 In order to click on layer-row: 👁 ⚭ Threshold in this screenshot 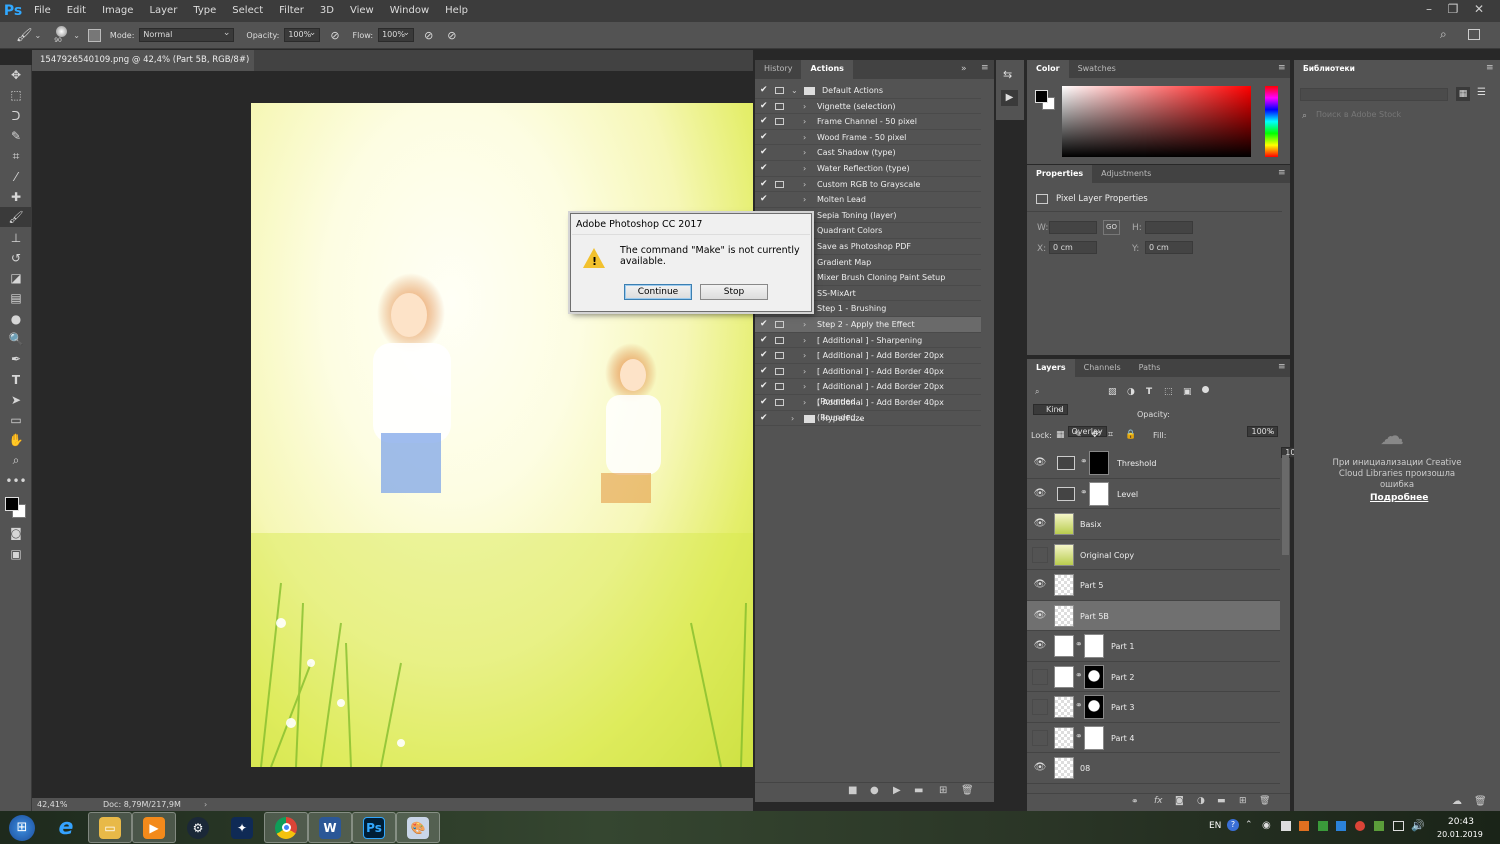, I will do `click(1153, 463)`.